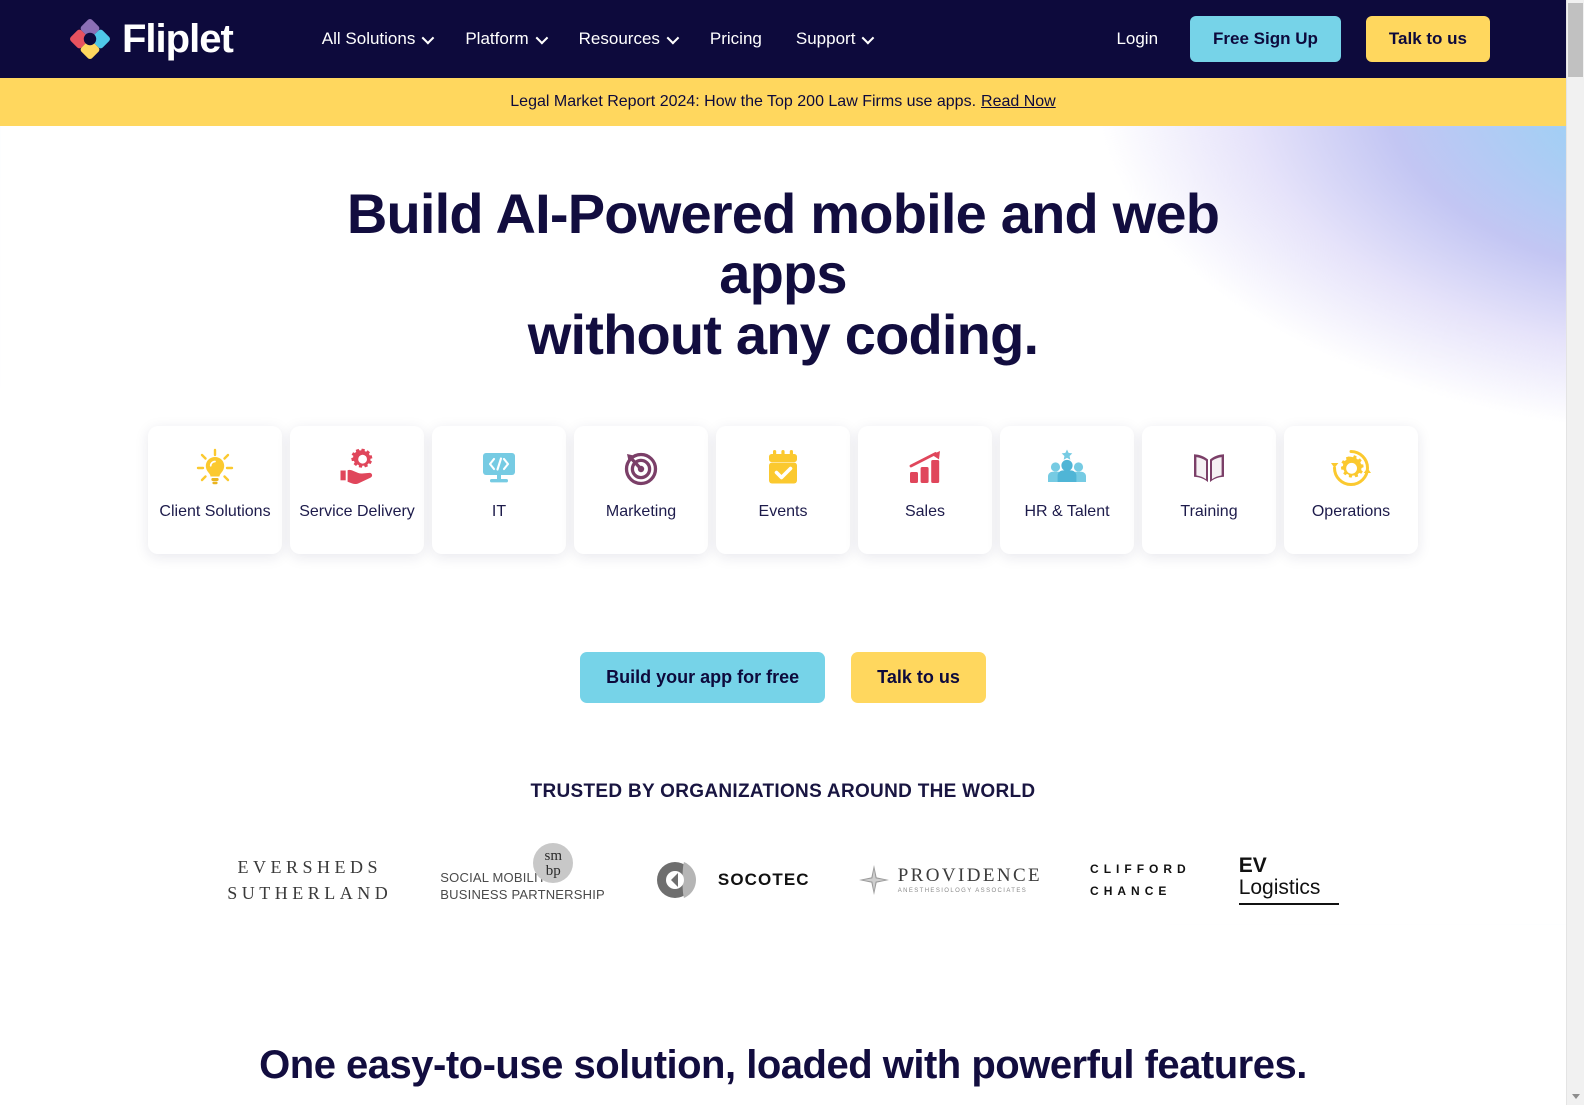 The image size is (1584, 1105). I want to click on nav-item-platform: Platform, so click(504, 39).